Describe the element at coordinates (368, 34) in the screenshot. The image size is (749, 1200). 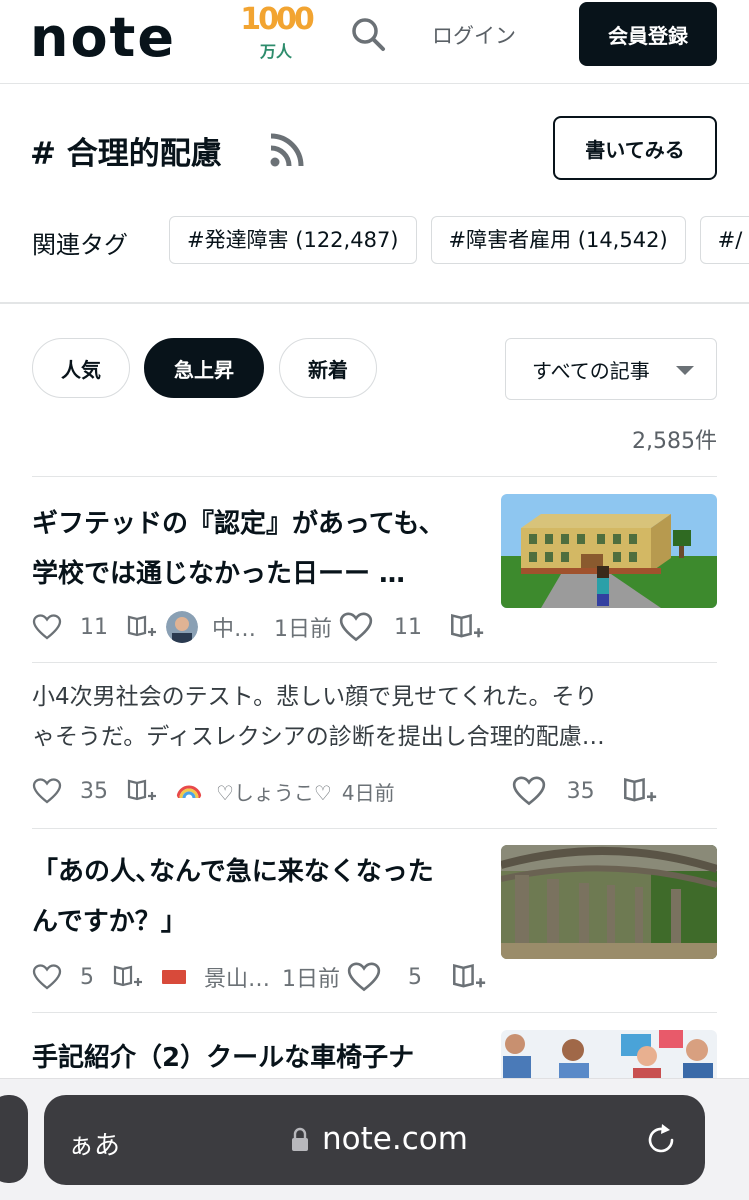
I see `search-icon` at that location.